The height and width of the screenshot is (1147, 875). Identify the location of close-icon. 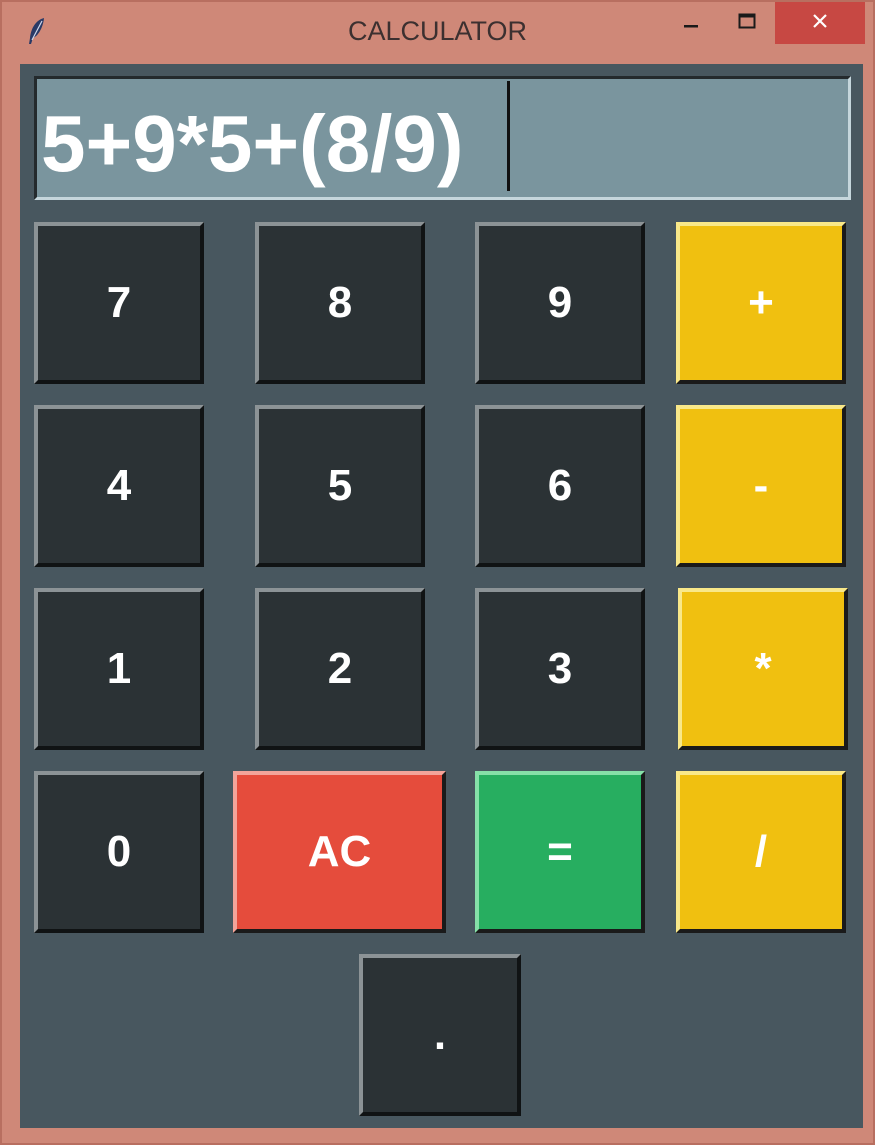
(820, 23).